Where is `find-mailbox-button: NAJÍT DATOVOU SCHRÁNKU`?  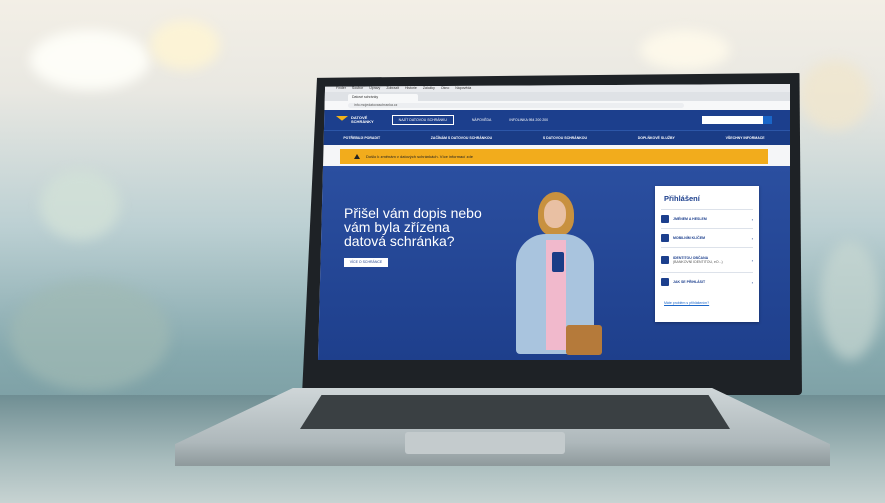
find-mailbox-button: NAJÍT DATOVOU SCHRÁNKU is located at coordinates (422, 120).